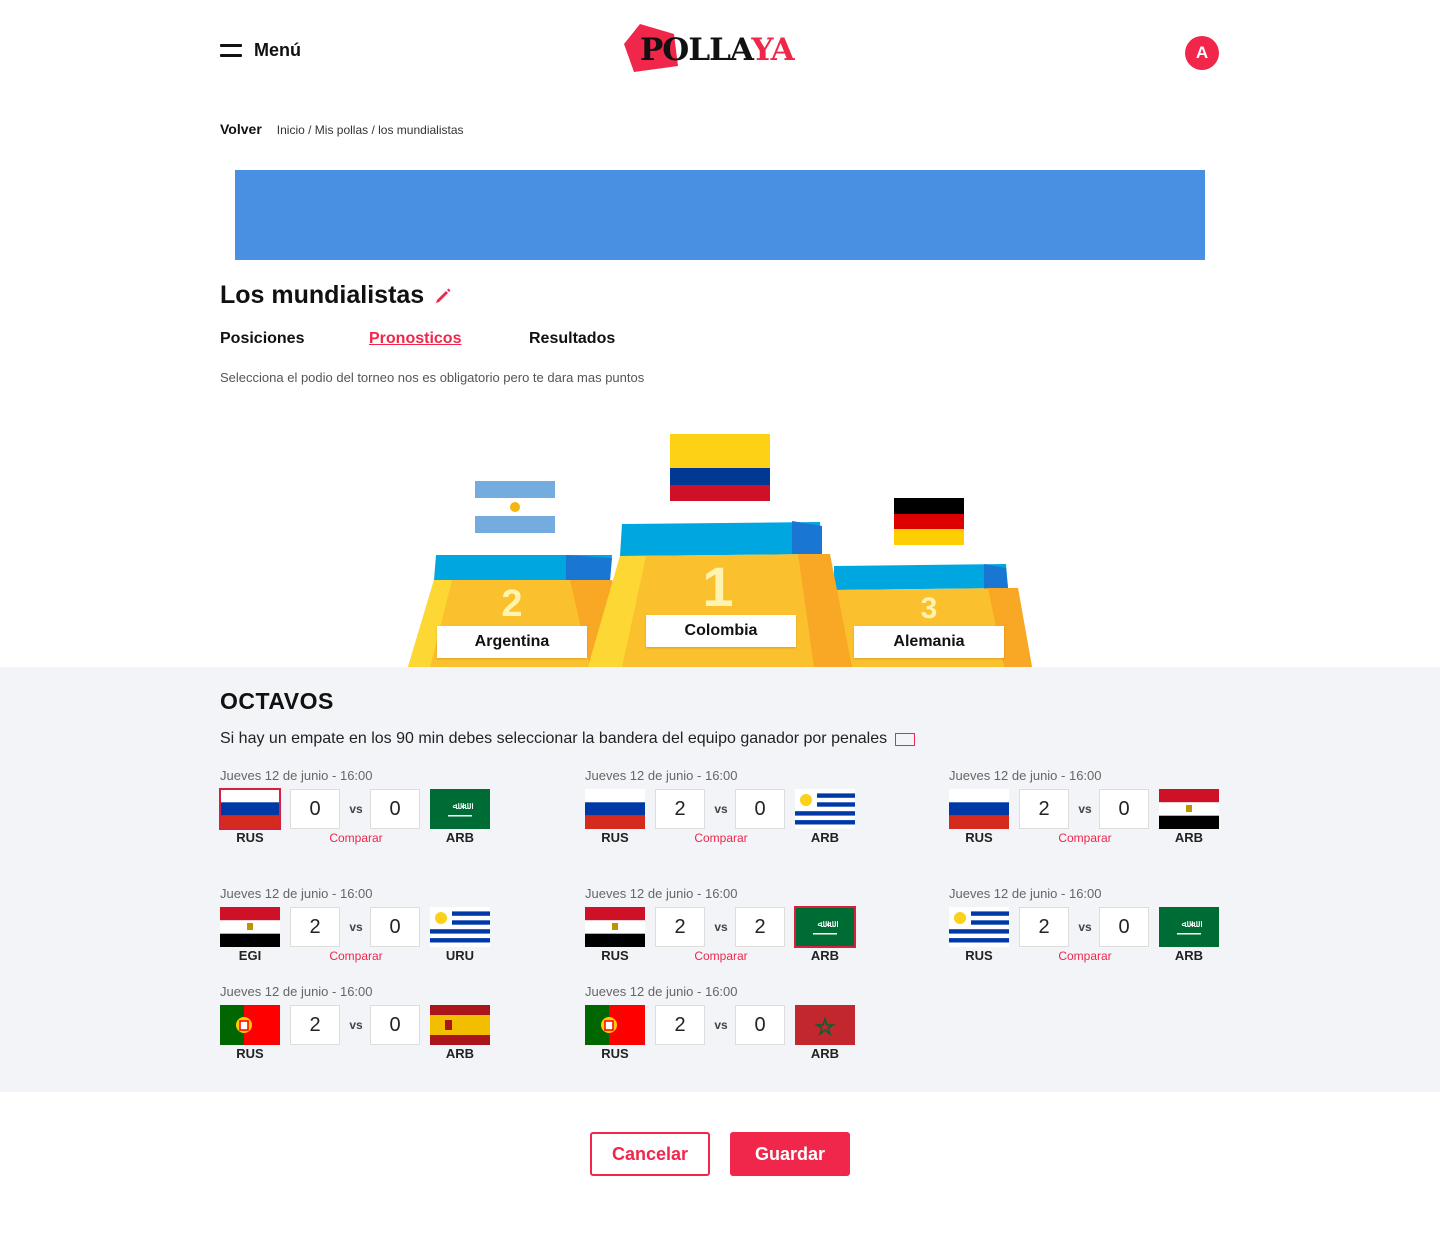 The image size is (1440, 1250). I want to click on colombia-flag-icon, so click(720, 467).